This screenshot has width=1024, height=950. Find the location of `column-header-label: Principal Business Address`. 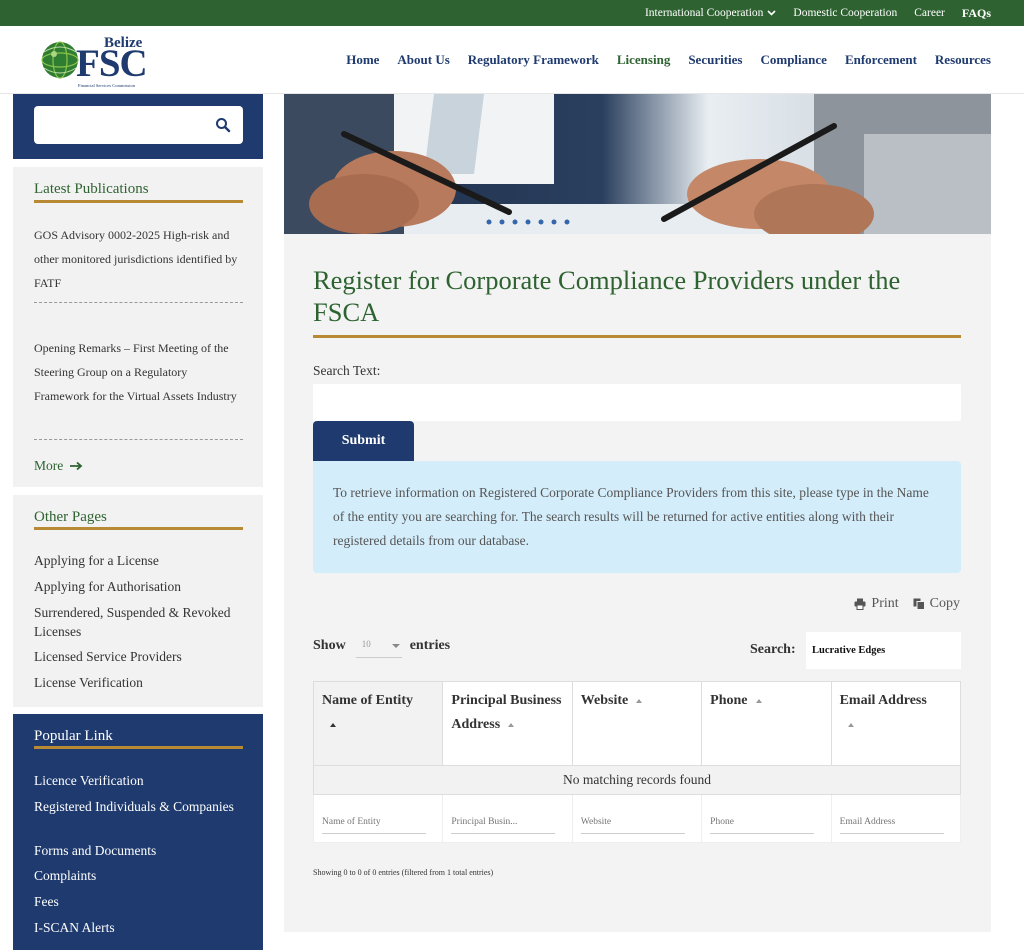

column-header-label: Principal Business Address is located at coordinates (506, 712).